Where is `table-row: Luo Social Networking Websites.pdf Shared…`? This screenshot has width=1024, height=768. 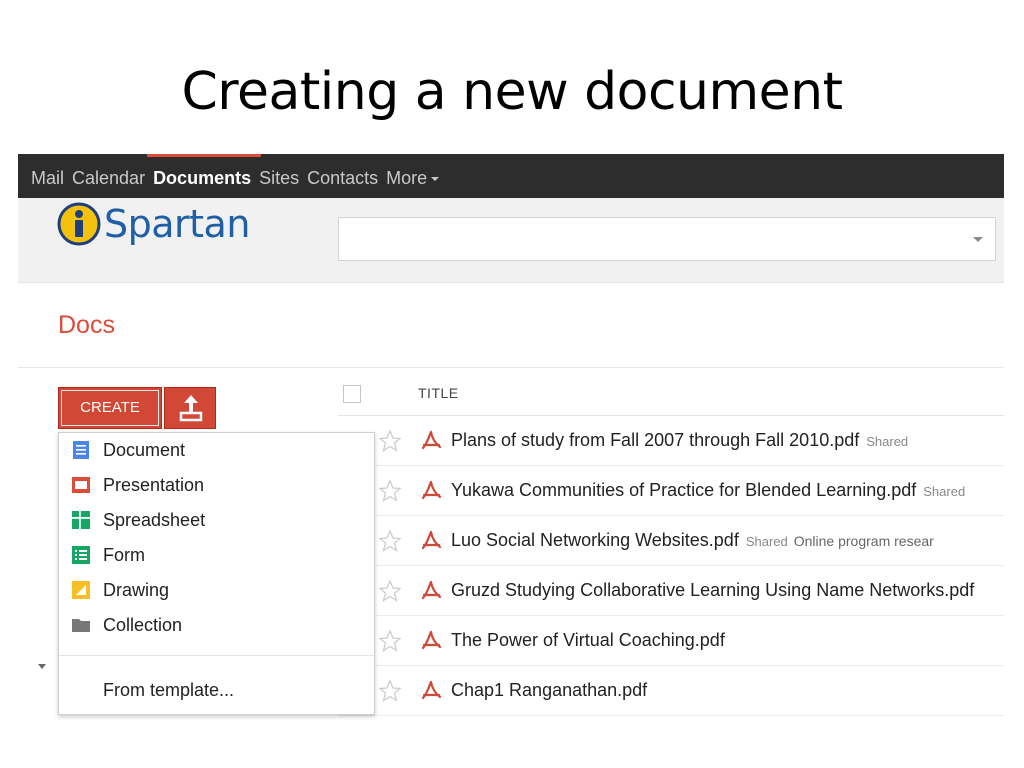
table-row: Luo Social Networking Websites.pdf Shared… is located at coordinates (671, 541).